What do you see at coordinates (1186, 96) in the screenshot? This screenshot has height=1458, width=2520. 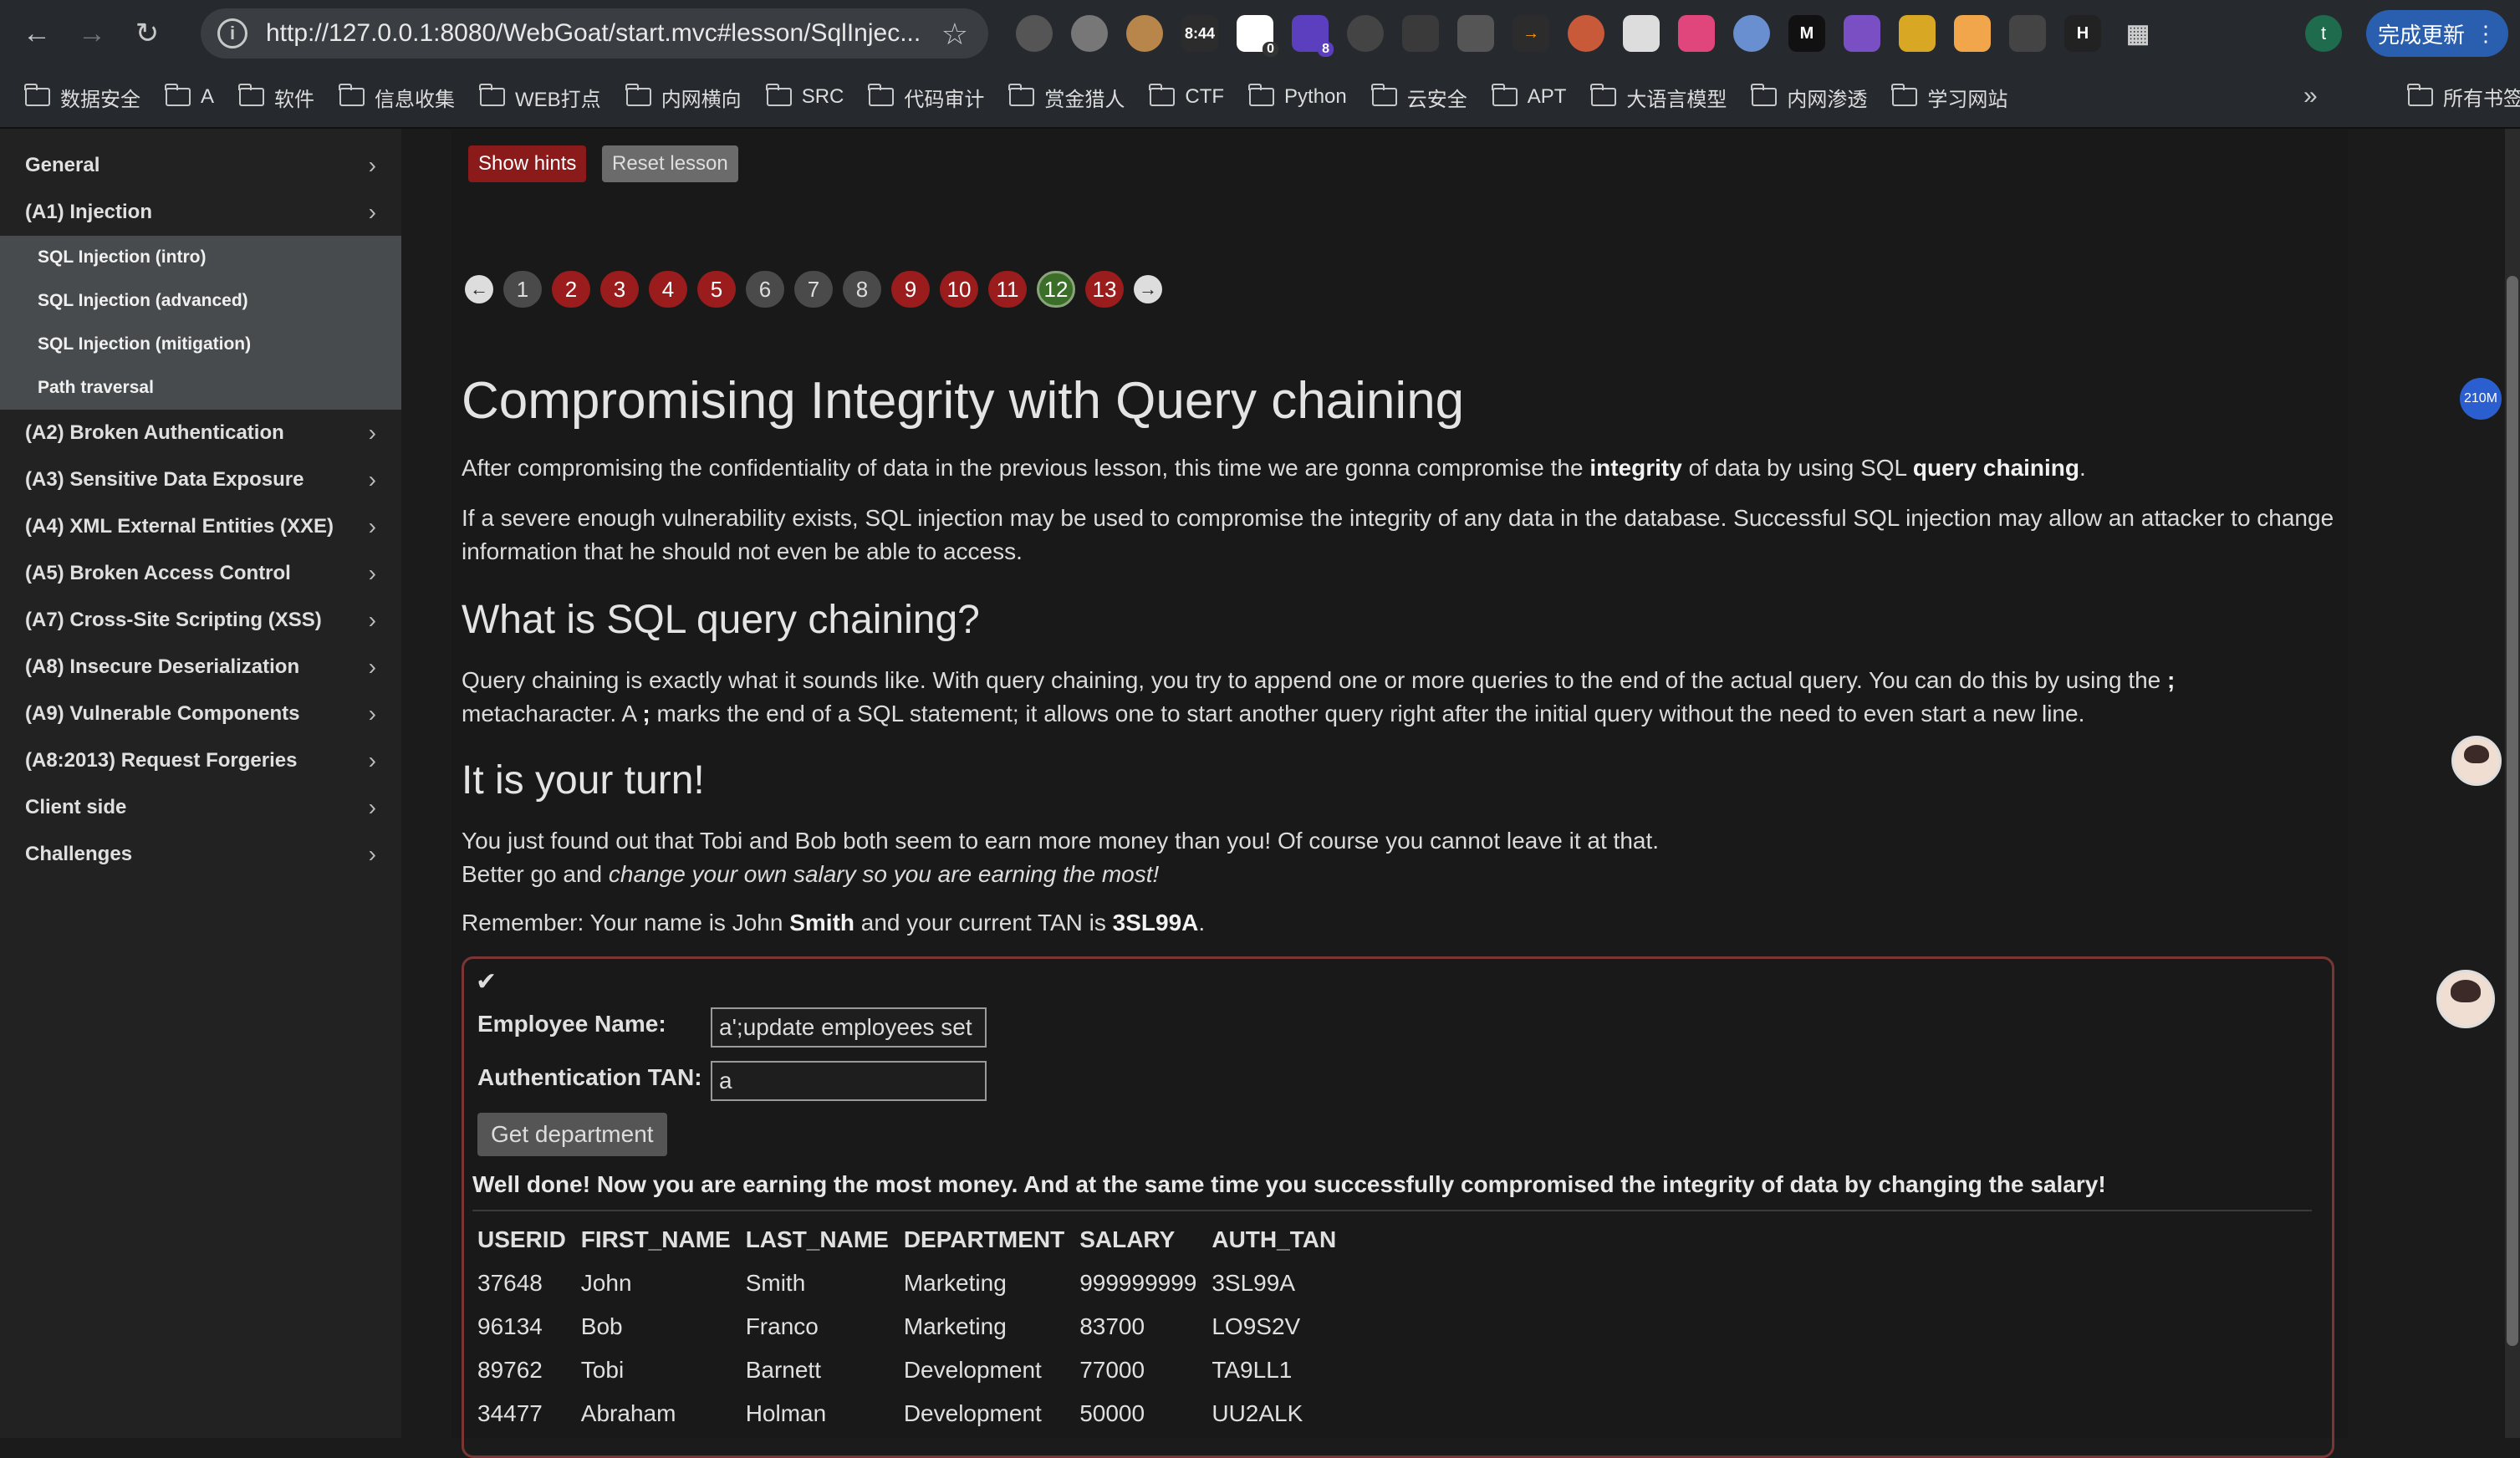 I see `bookmark-folder: CTF` at bounding box center [1186, 96].